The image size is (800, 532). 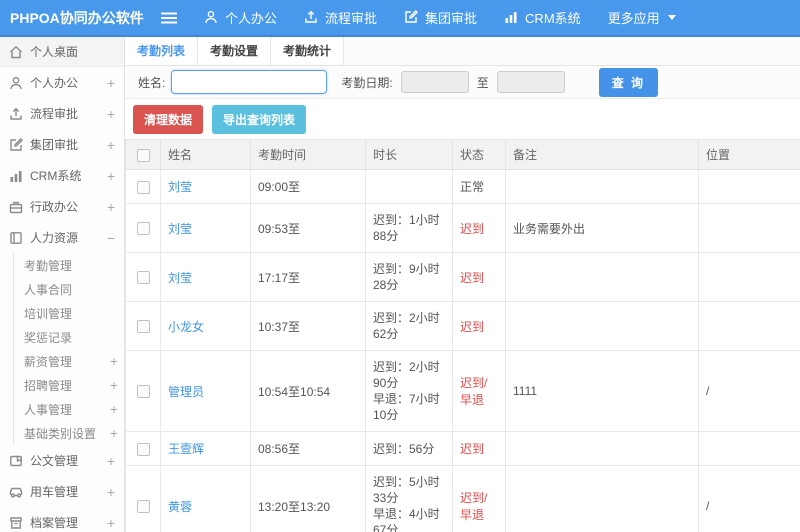 What do you see at coordinates (62, 82) in the screenshot?
I see `sidebar-item-personal-office: 个人办公 +` at bounding box center [62, 82].